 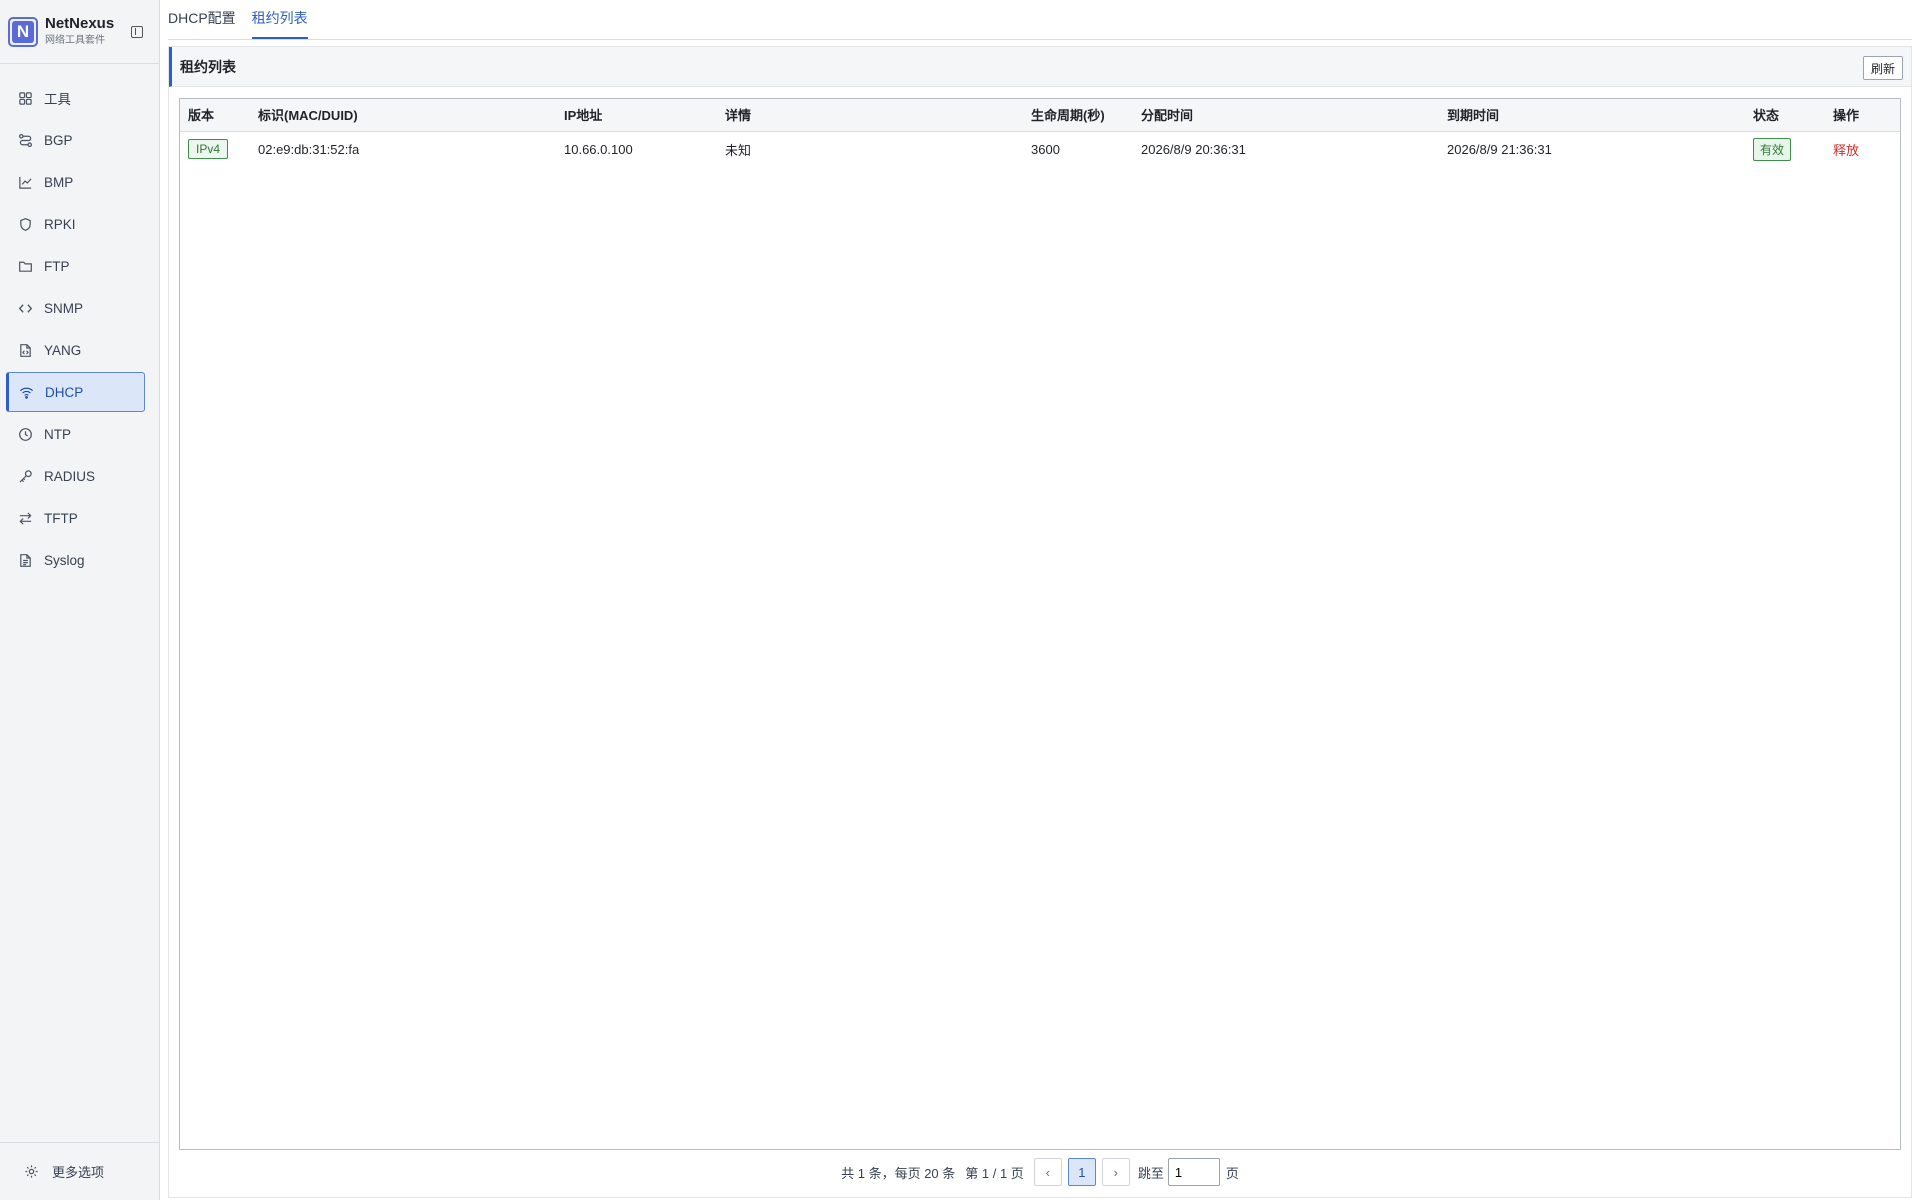 I want to click on route-icon, so click(x=25, y=140).